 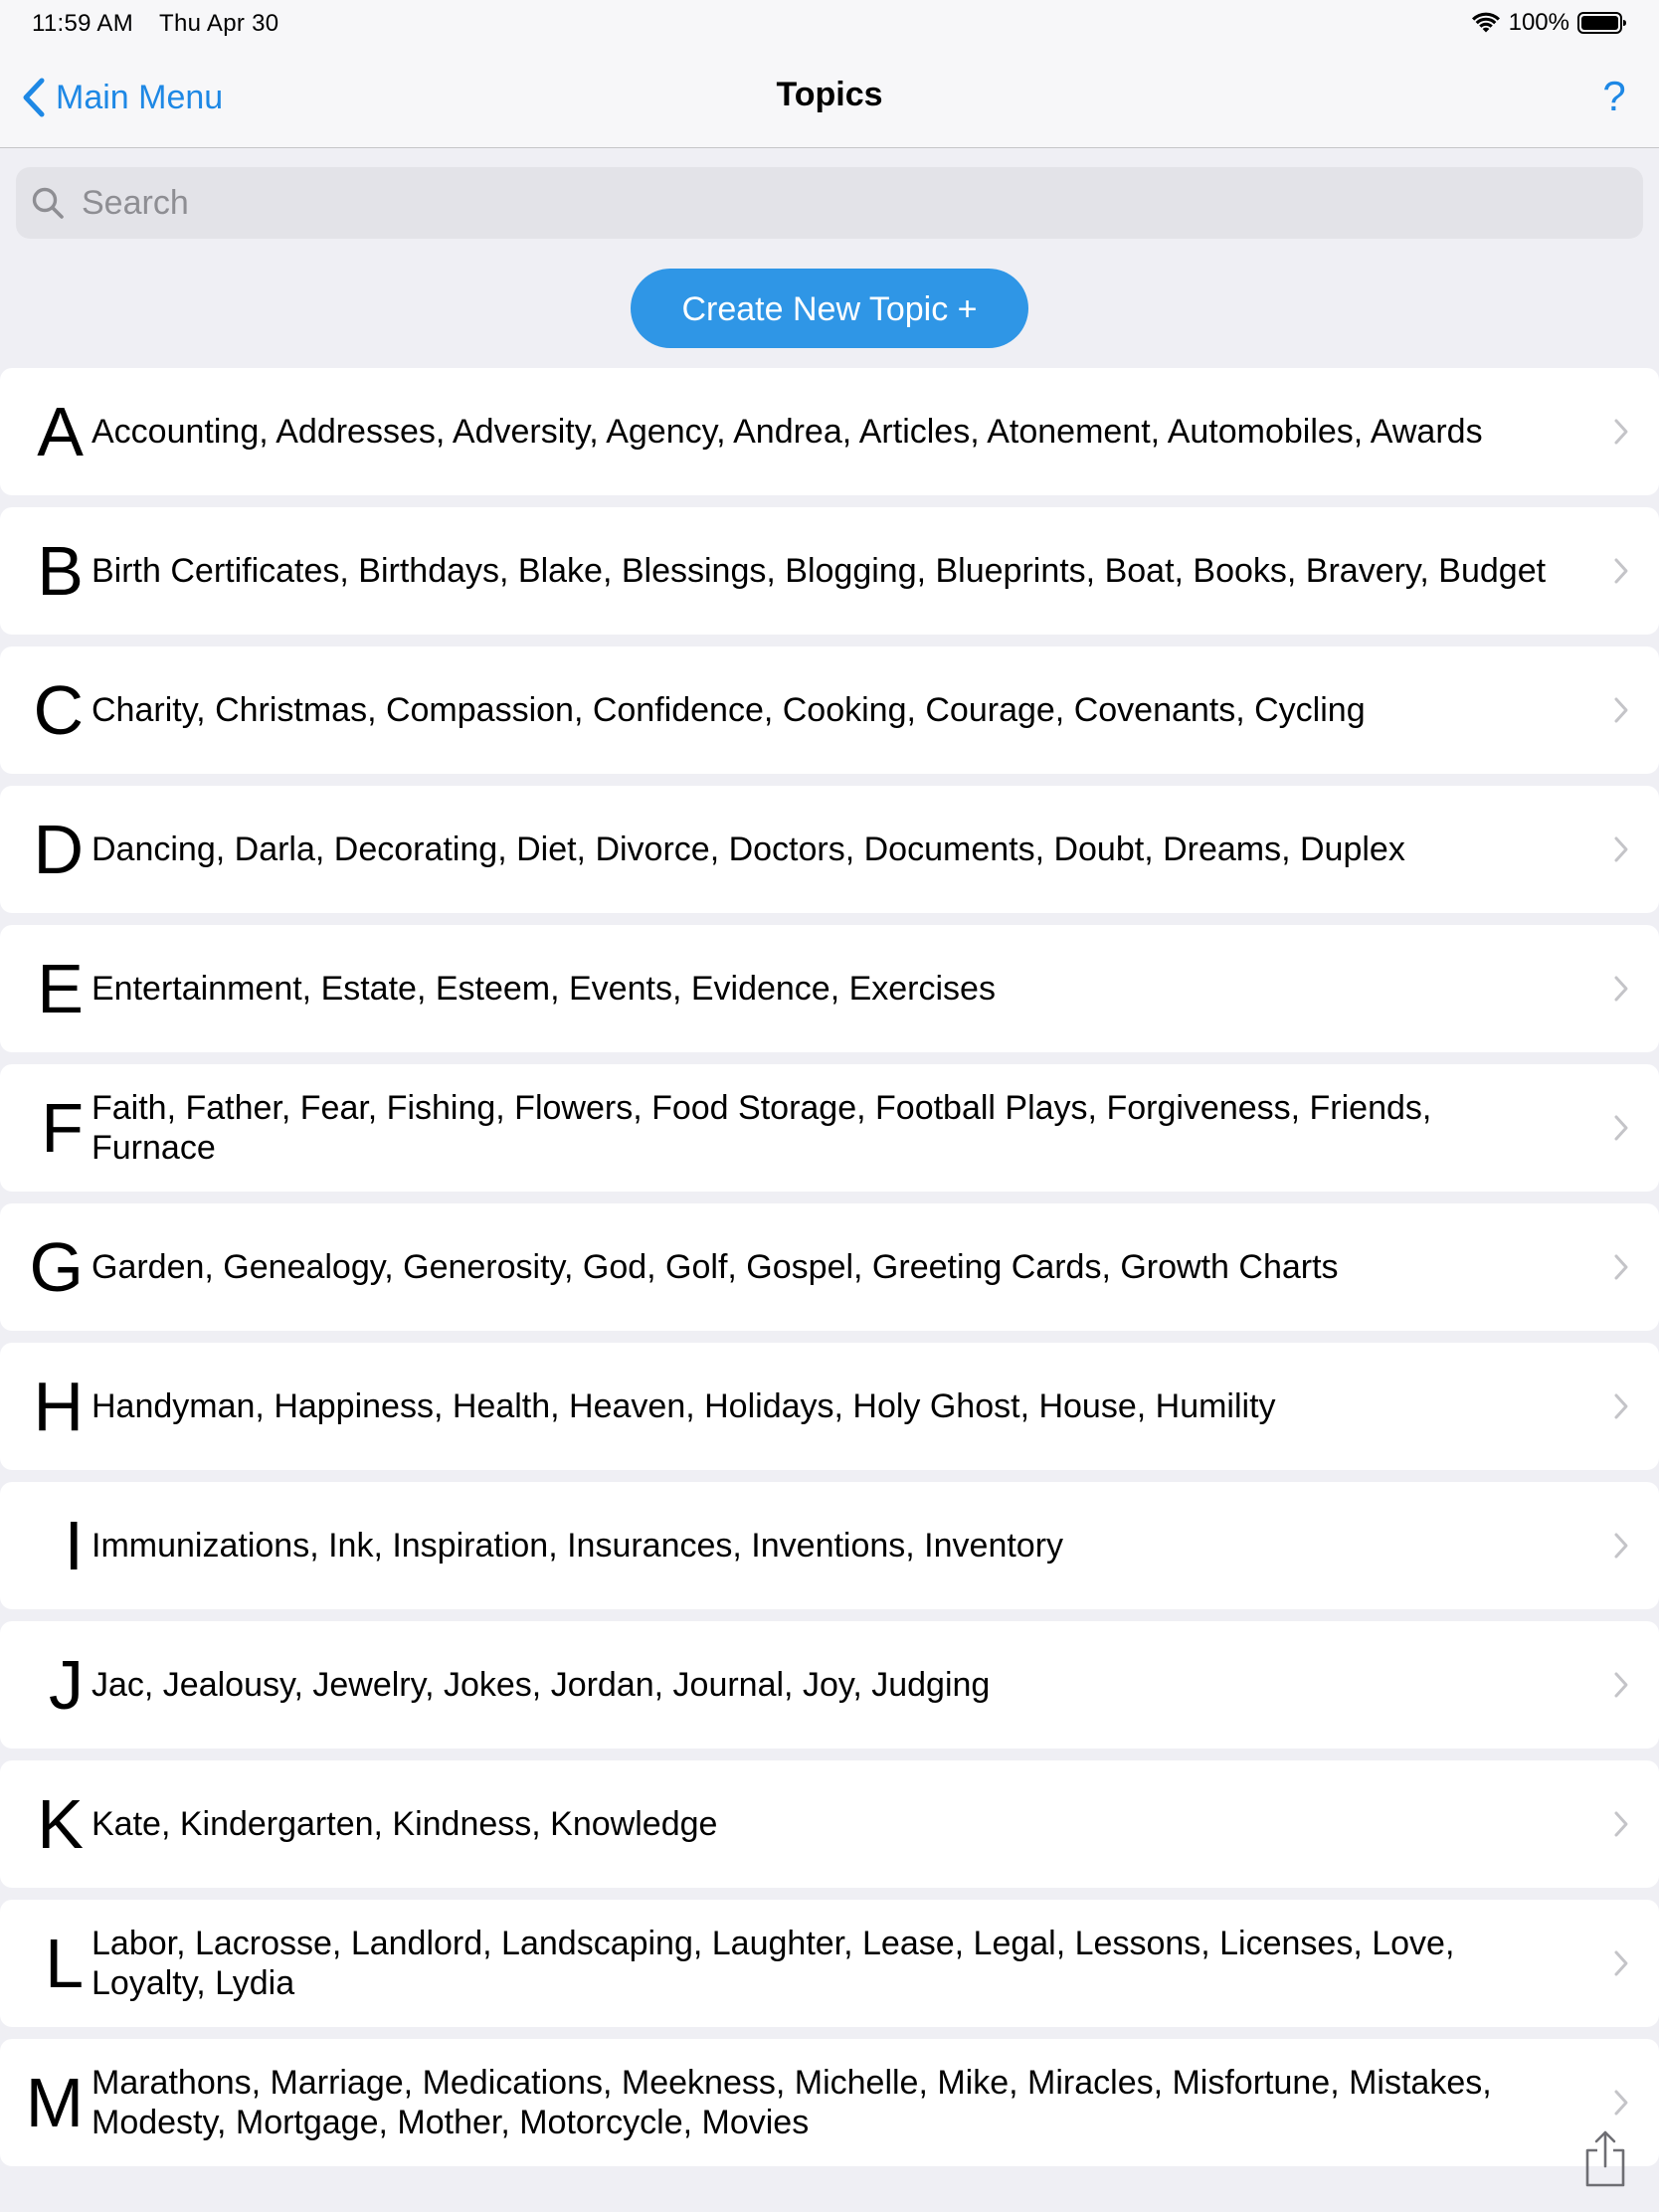 I want to click on topic-letter: C, so click(x=58, y=710).